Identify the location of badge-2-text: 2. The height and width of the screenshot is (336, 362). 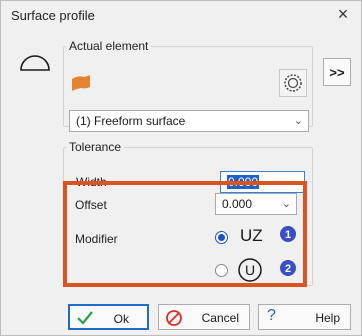
(288, 269).